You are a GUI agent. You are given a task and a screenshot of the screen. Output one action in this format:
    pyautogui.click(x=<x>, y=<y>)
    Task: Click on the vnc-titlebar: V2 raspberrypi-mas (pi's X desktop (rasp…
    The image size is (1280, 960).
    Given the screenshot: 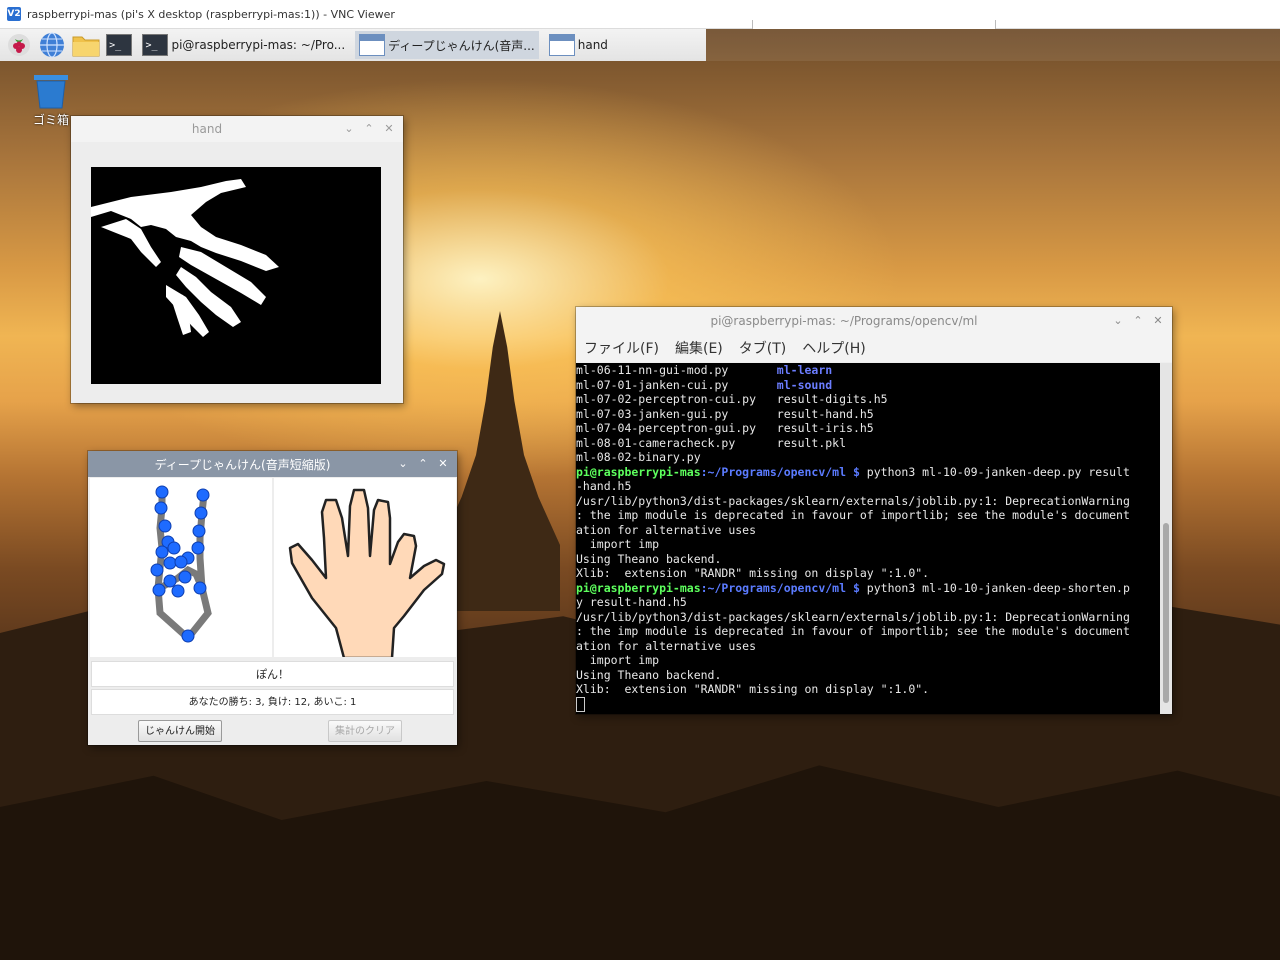 What is the action you would take?
    pyautogui.click(x=640, y=15)
    